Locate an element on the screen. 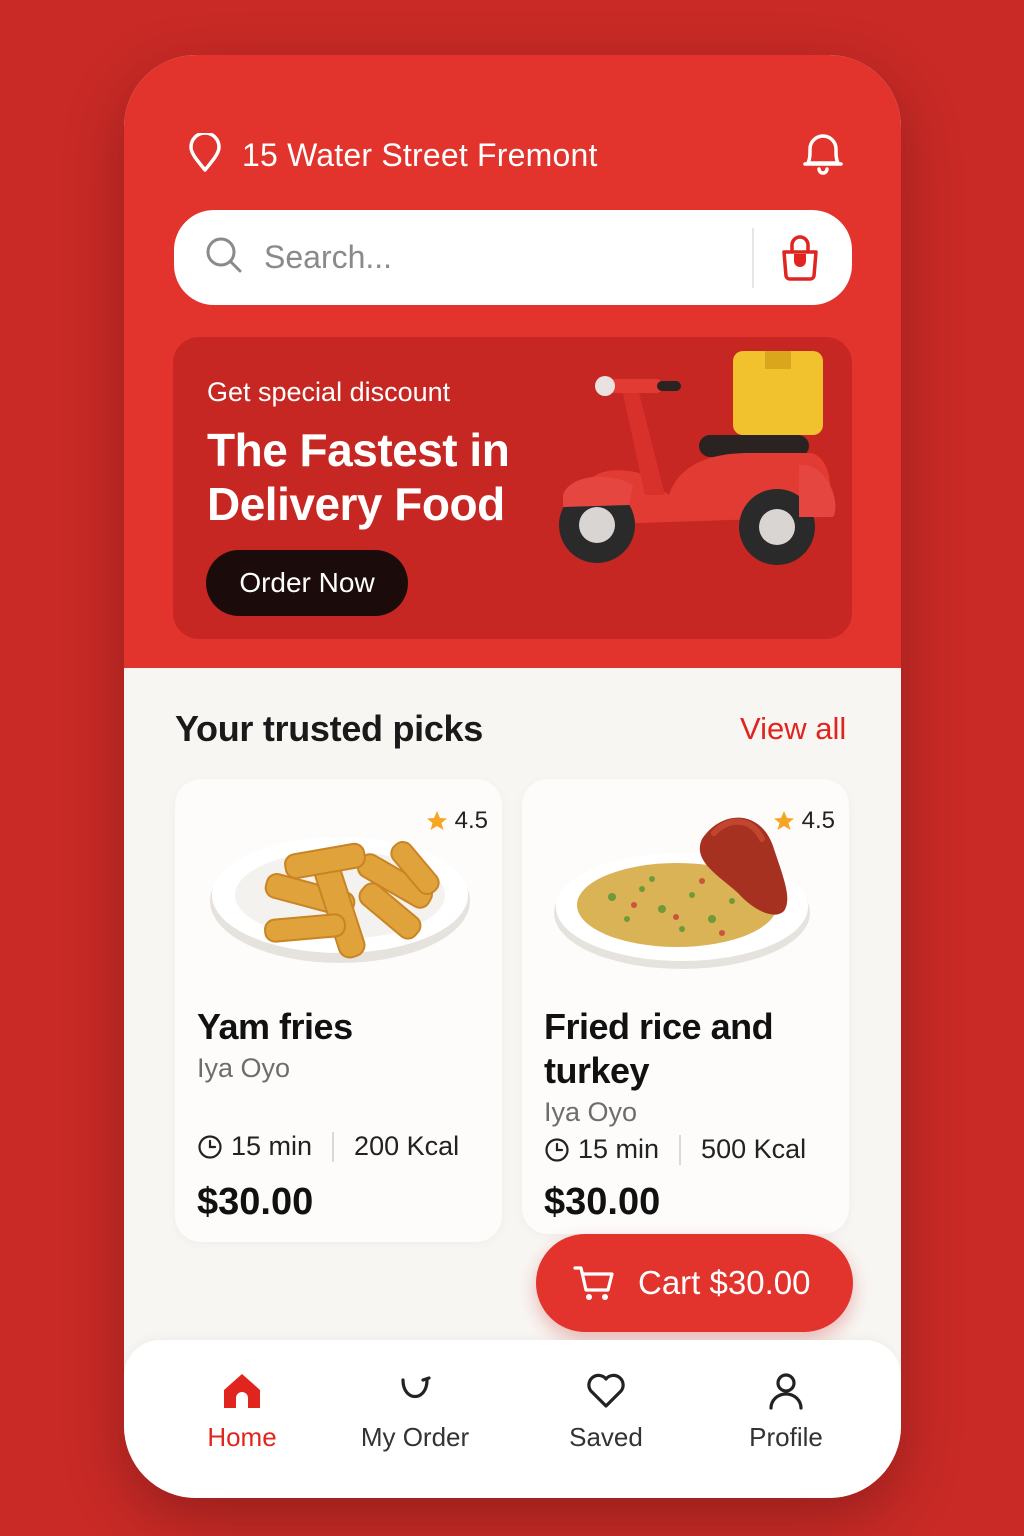 The image size is (1024, 1536). nav-label: Profile is located at coordinates (786, 1437).